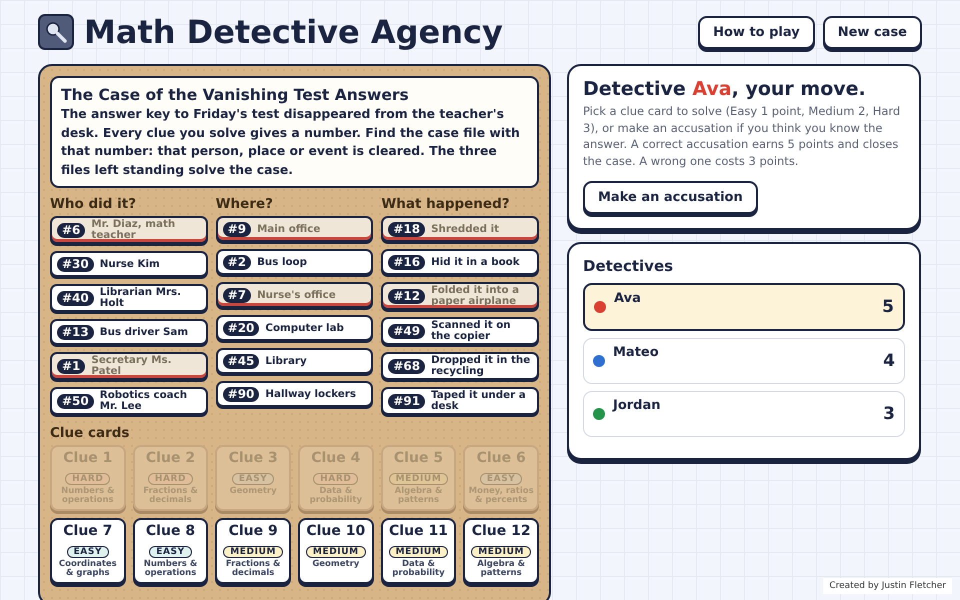 This screenshot has height=600, width=960. Describe the element at coordinates (253, 531) in the screenshot. I see `clue-title: Clue 9` at that location.